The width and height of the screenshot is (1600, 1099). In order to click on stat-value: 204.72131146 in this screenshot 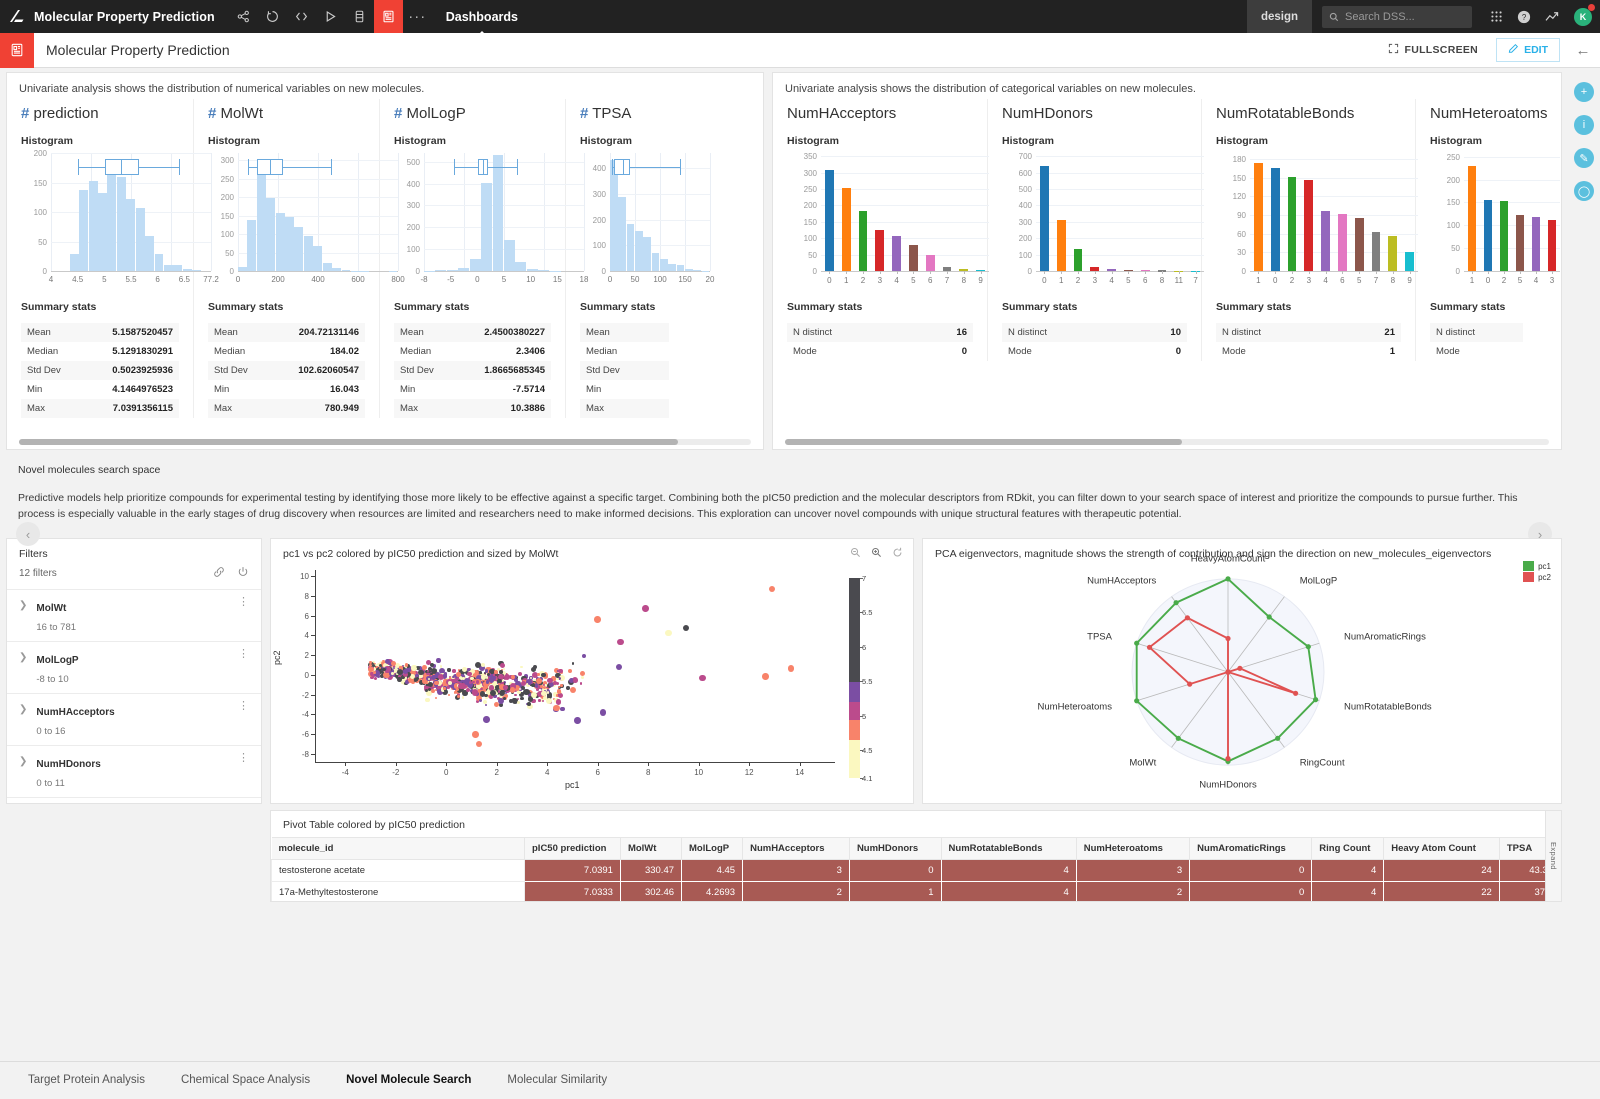, I will do `click(329, 332)`.